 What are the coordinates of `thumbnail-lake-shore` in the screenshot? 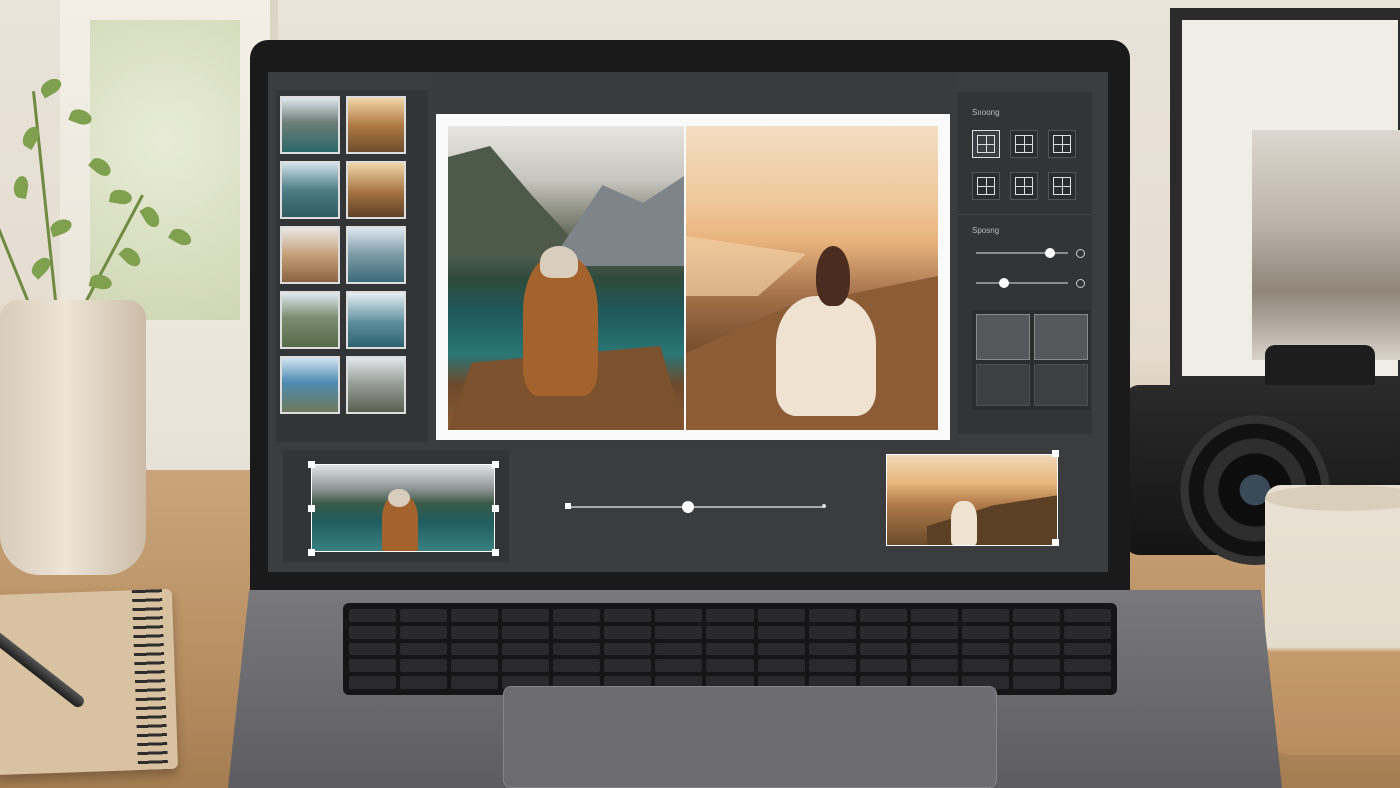 It's located at (376, 320).